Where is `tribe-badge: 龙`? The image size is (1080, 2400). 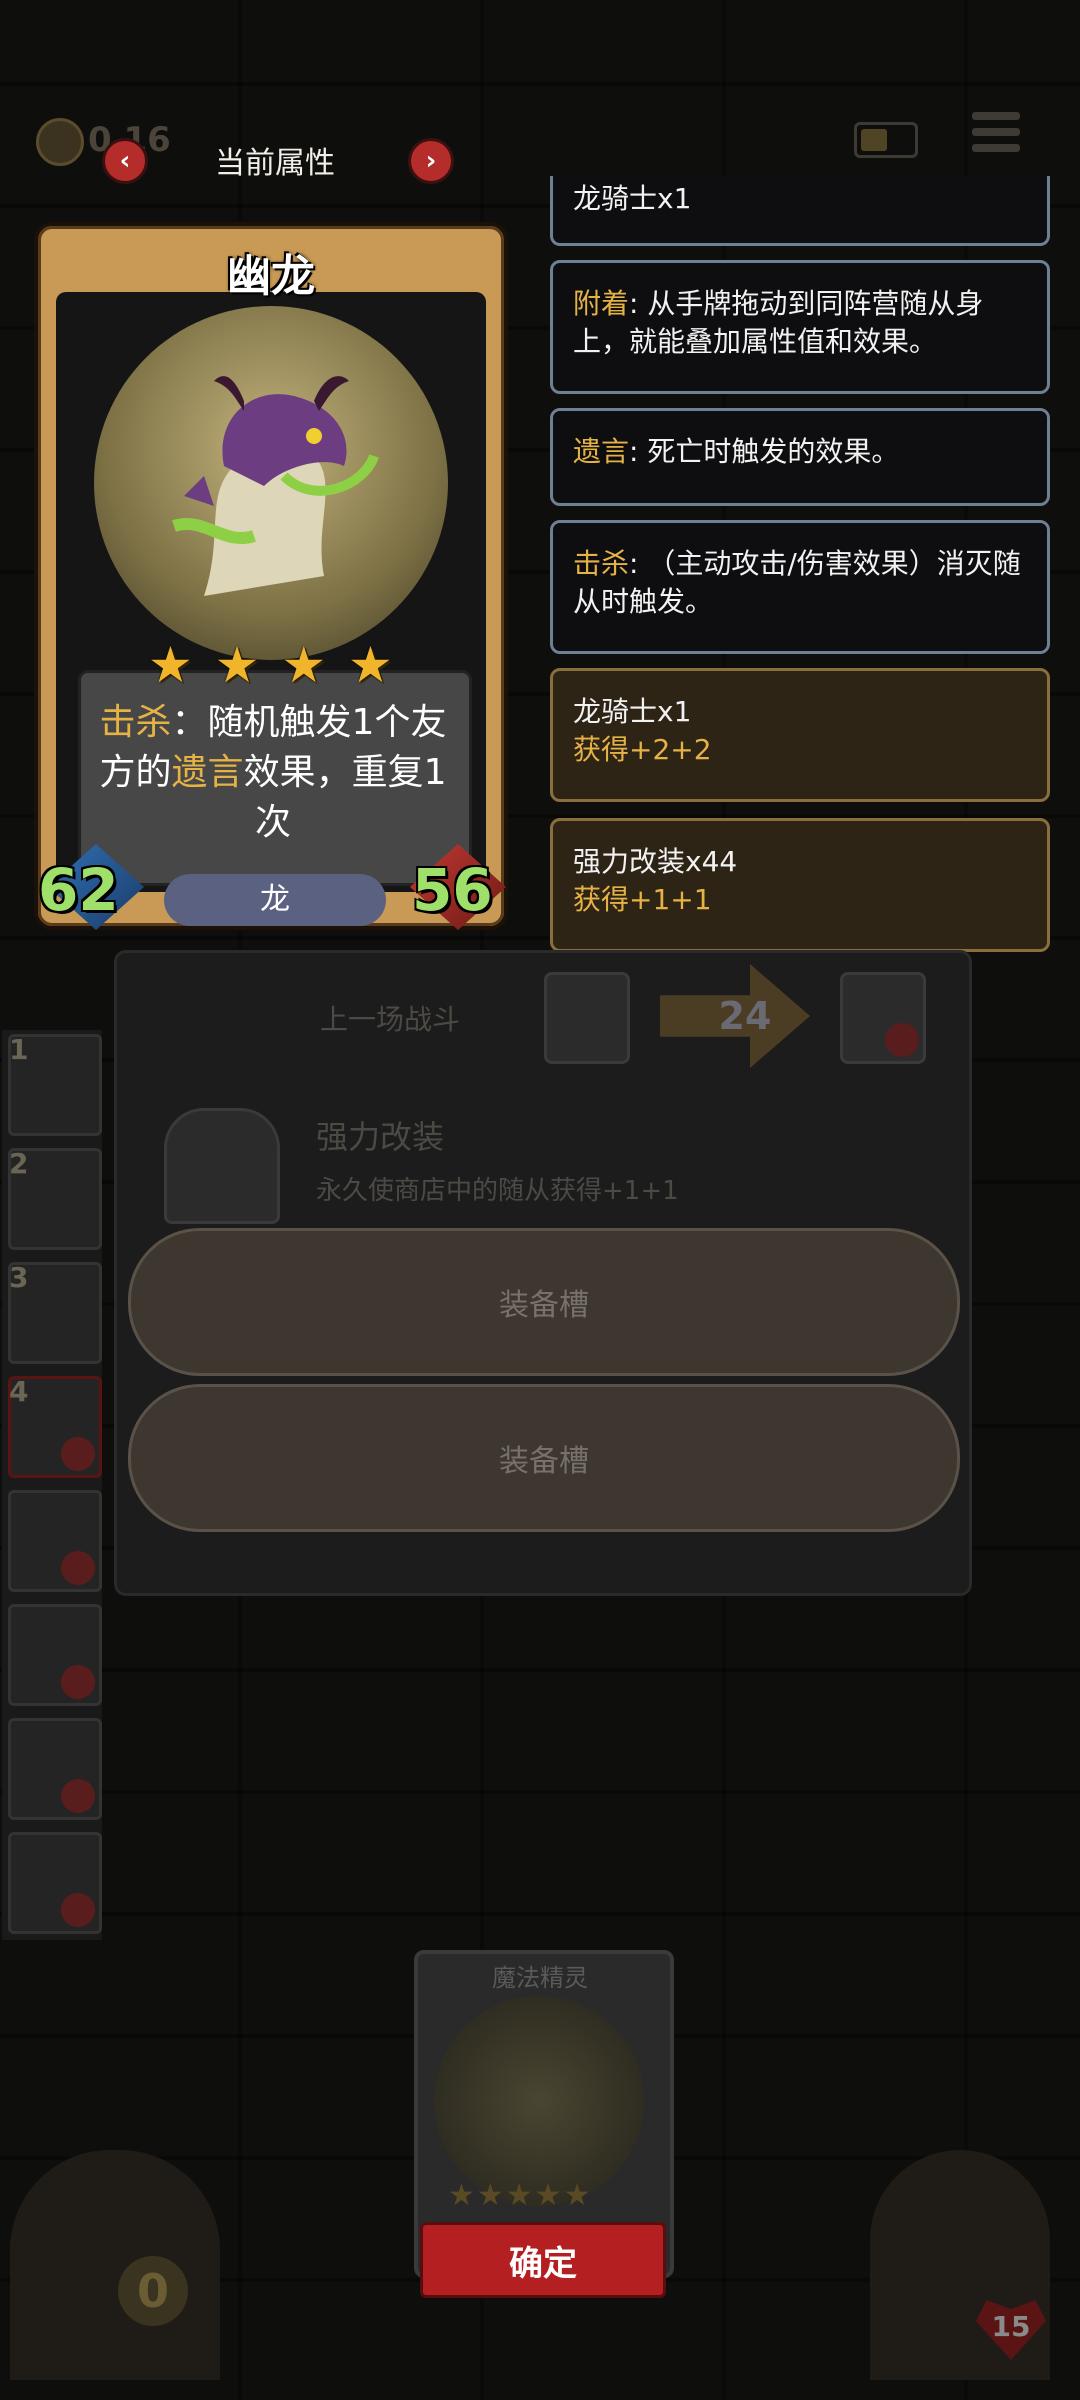 tribe-badge: 龙 is located at coordinates (275, 900).